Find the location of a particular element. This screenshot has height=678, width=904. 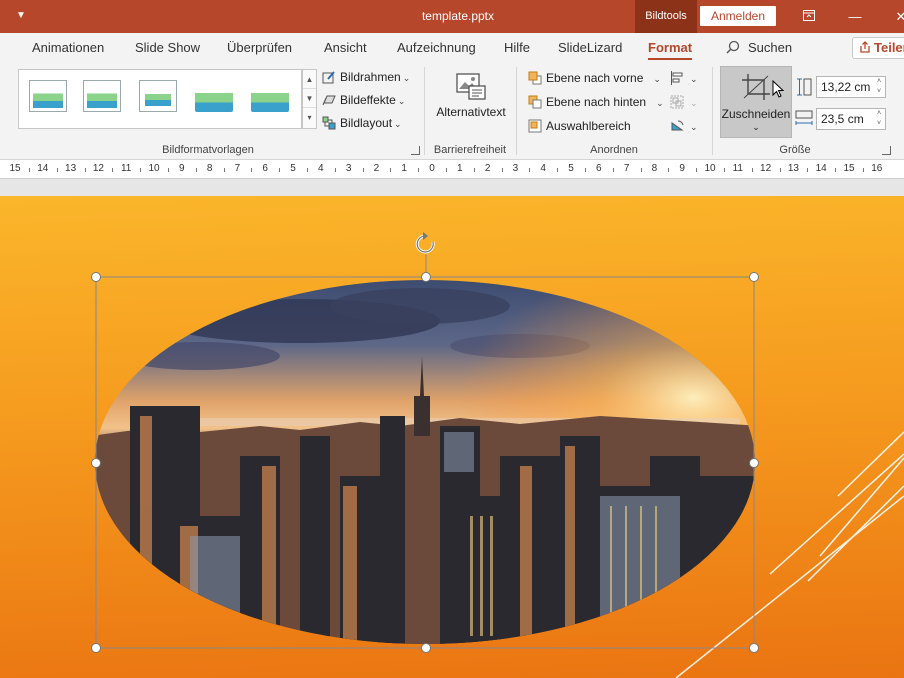

ruler-label: 1 is located at coordinates (460, 168).